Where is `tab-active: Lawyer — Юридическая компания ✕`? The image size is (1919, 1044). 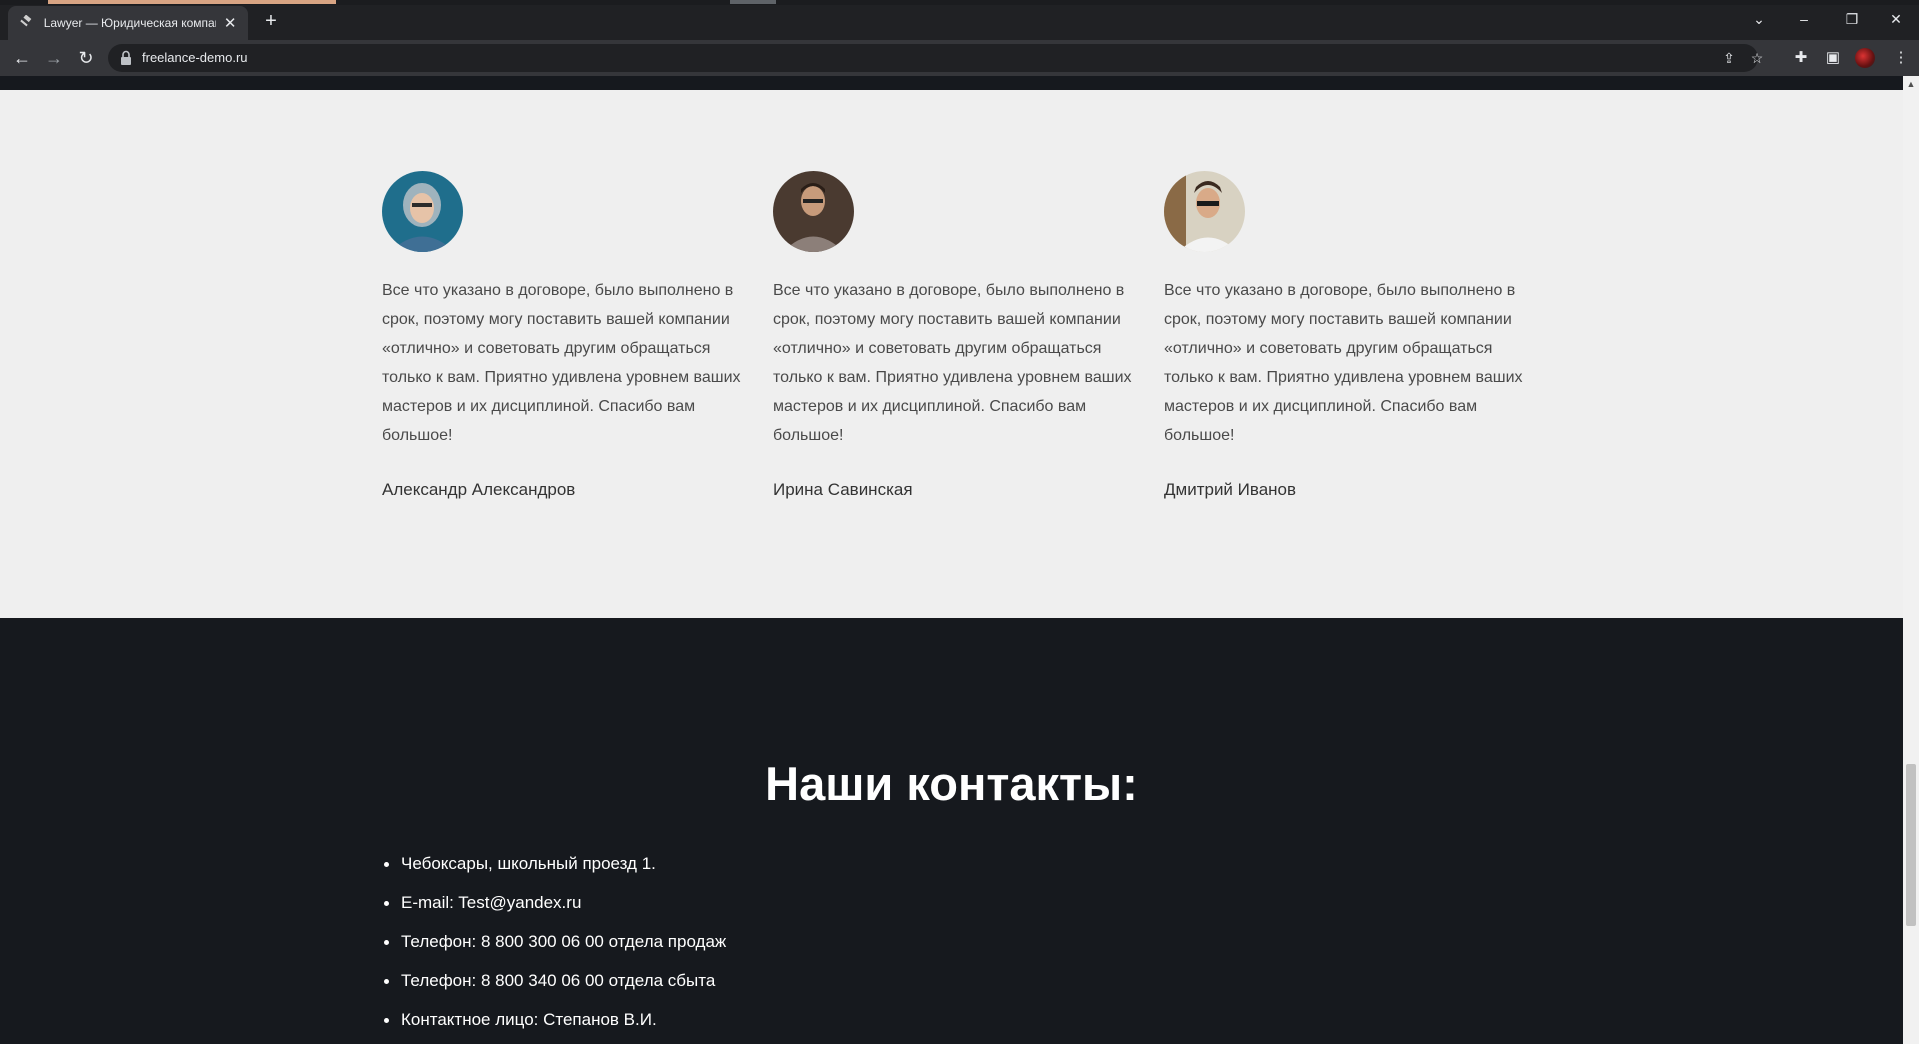 tab-active: Lawyer — Юридическая компания ✕ is located at coordinates (128, 23).